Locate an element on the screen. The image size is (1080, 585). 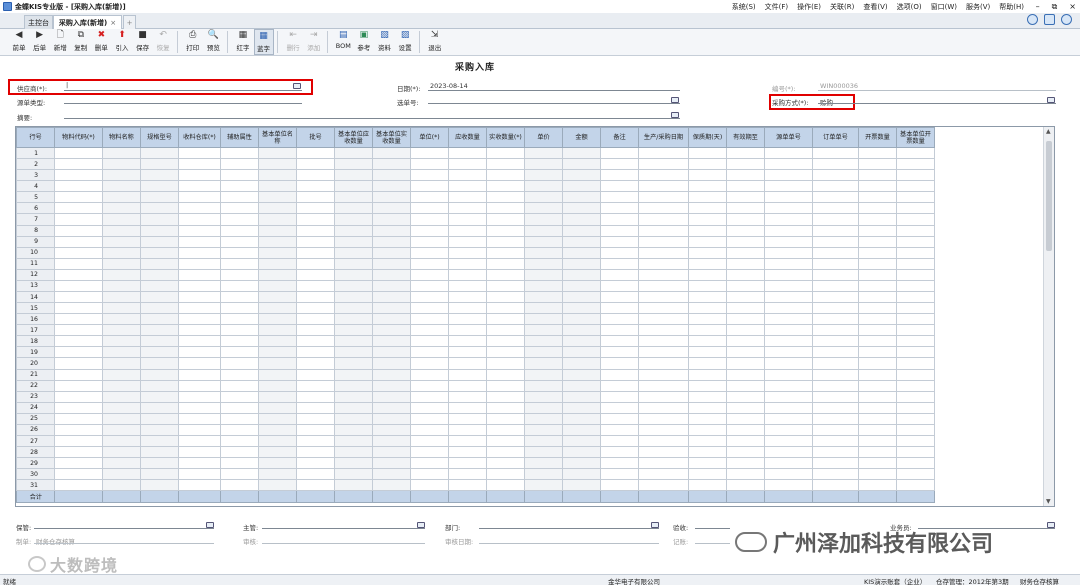
smiley-icon is located at coordinates (1032, 19).